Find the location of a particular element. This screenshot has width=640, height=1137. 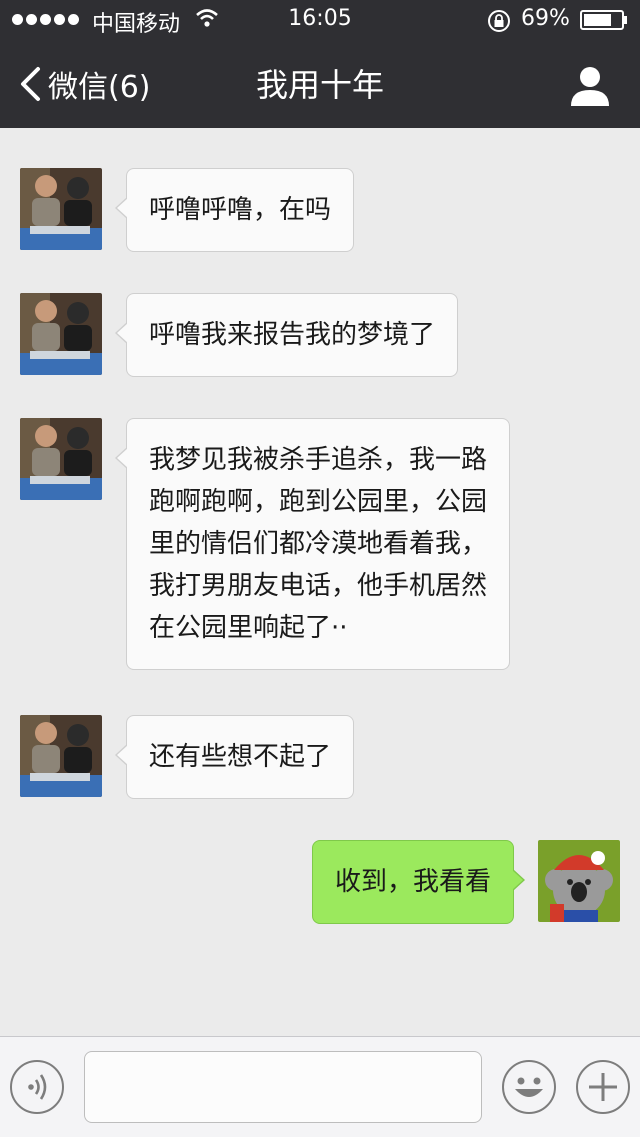

message-input is located at coordinates (283, 1087).